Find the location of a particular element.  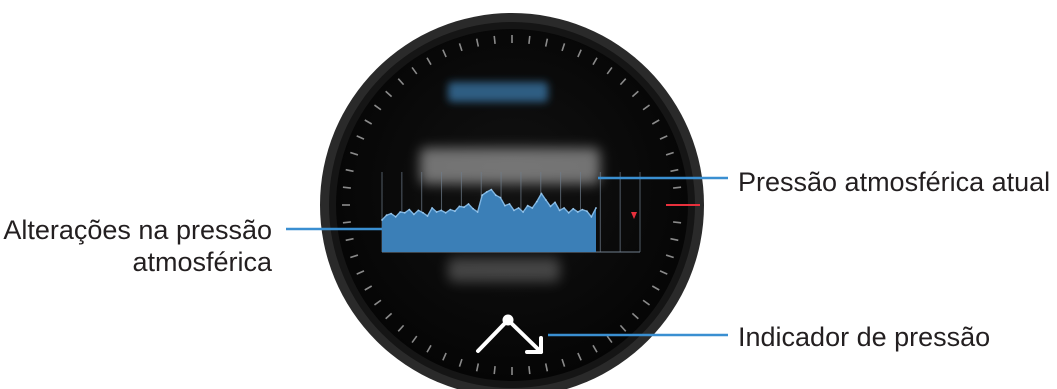

label-pressure-changes-line2: atmosférica is located at coordinates (202, 262).